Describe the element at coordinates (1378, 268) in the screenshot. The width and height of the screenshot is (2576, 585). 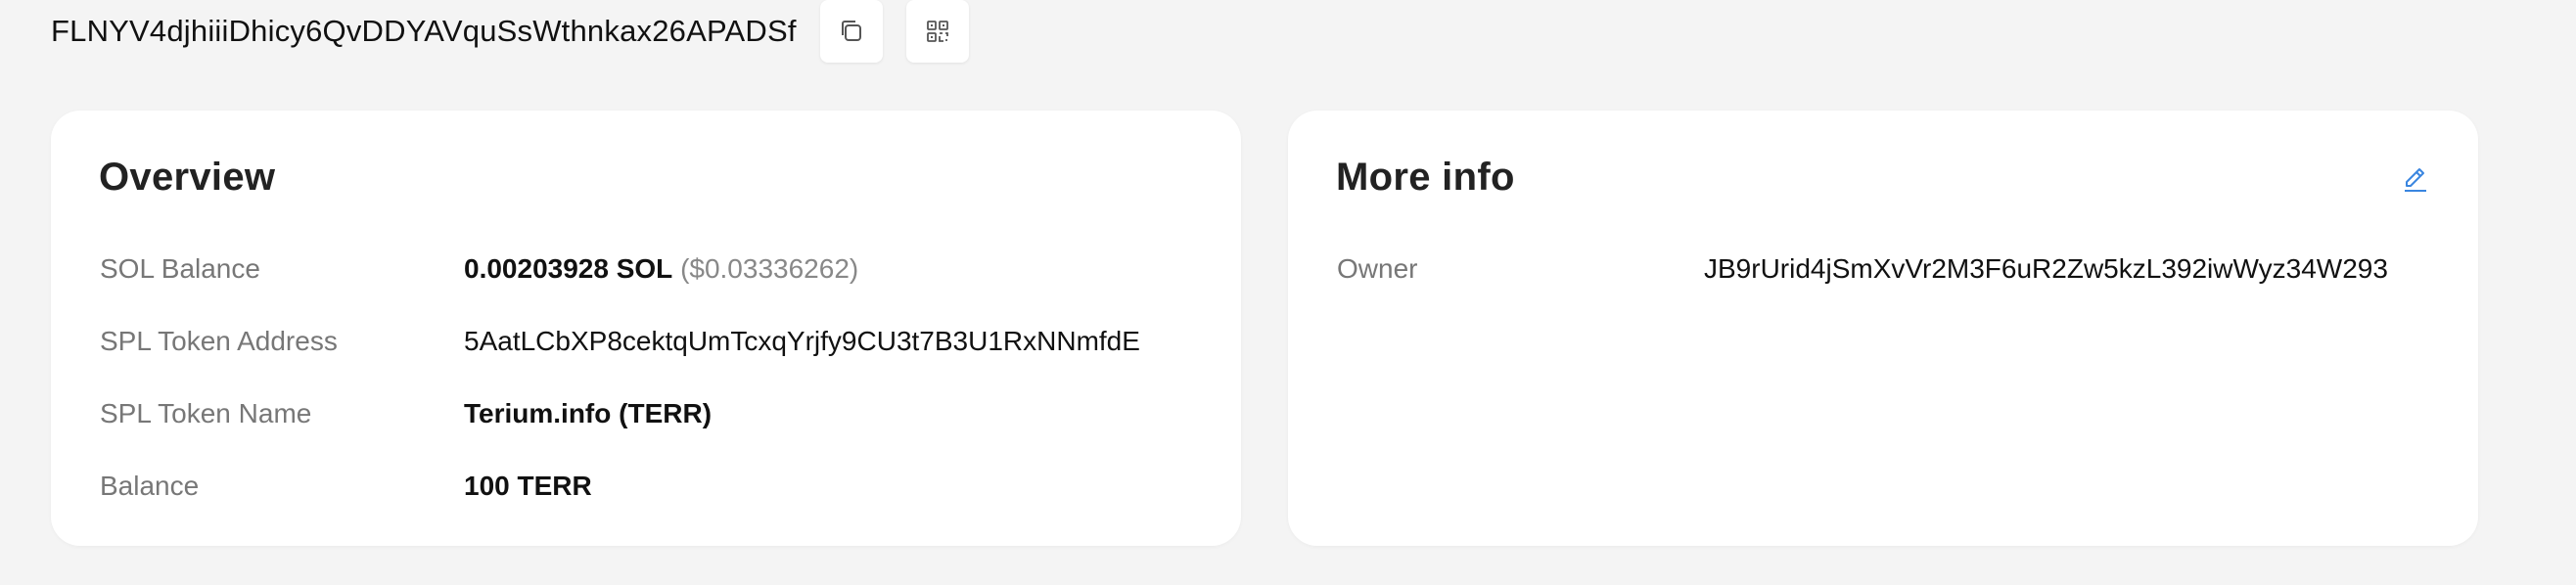
I see `owner-label: Owner` at that location.